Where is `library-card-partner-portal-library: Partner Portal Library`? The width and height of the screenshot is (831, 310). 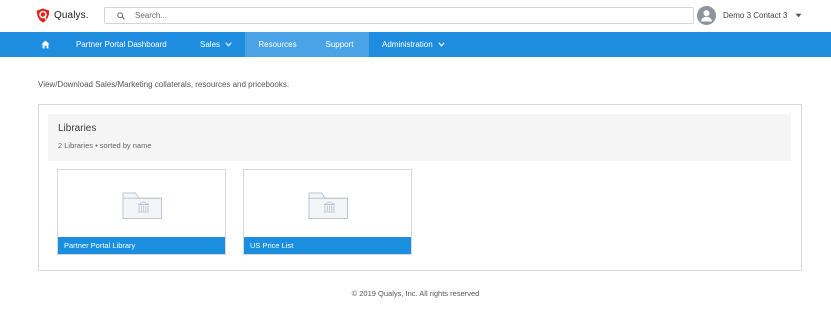
library-card-partner-portal-library: Partner Portal Library is located at coordinates (141, 212).